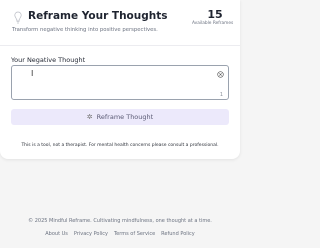 The width and height of the screenshot is (320, 248). Describe the element at coordinates (91, 234) in the screenshot. I see `footer-link-privacy: Privacy Policy` at that location.